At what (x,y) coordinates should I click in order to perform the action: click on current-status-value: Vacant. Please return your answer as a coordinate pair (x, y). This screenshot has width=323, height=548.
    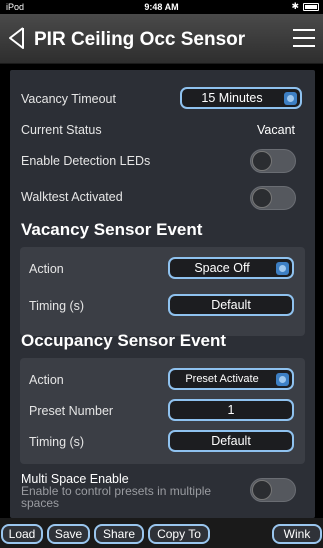
    Looking at the image, I should click on (276, 130).